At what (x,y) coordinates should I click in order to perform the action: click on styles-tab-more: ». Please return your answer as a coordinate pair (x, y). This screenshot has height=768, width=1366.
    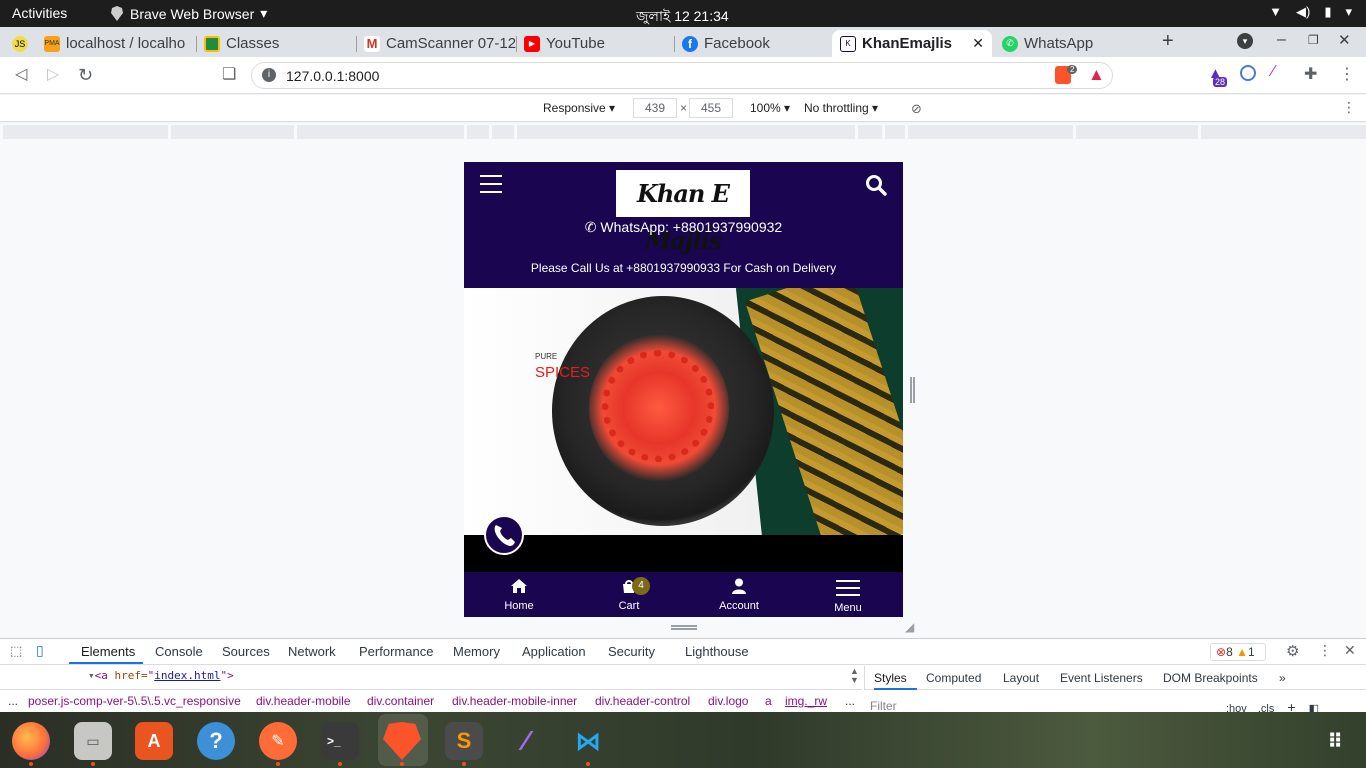
    Looking at the image, I should click on (1282, 678).